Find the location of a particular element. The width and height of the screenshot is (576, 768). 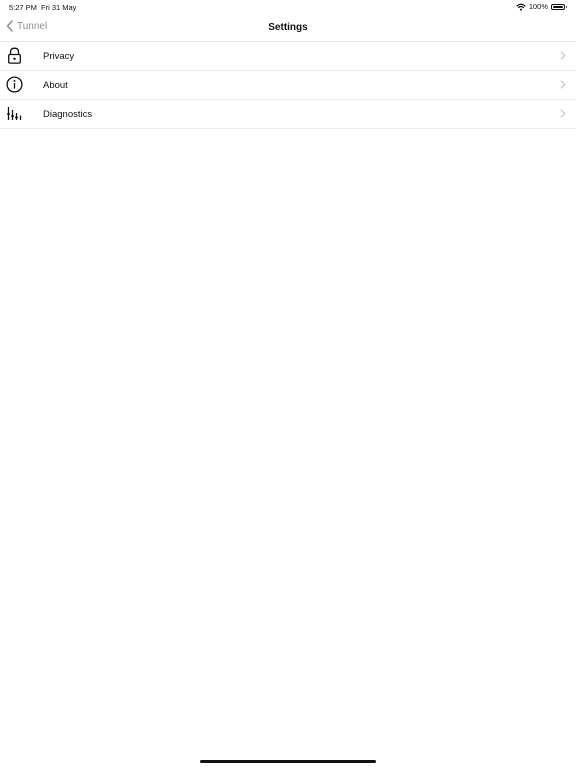

battery-fill is located at coordinates (558, 6).